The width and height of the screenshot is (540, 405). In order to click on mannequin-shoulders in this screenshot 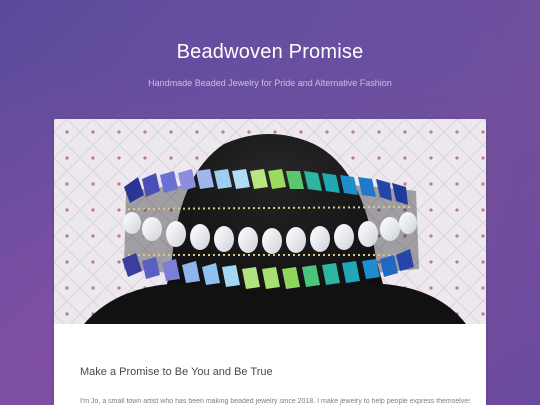, I will do `click(275, 304)`.